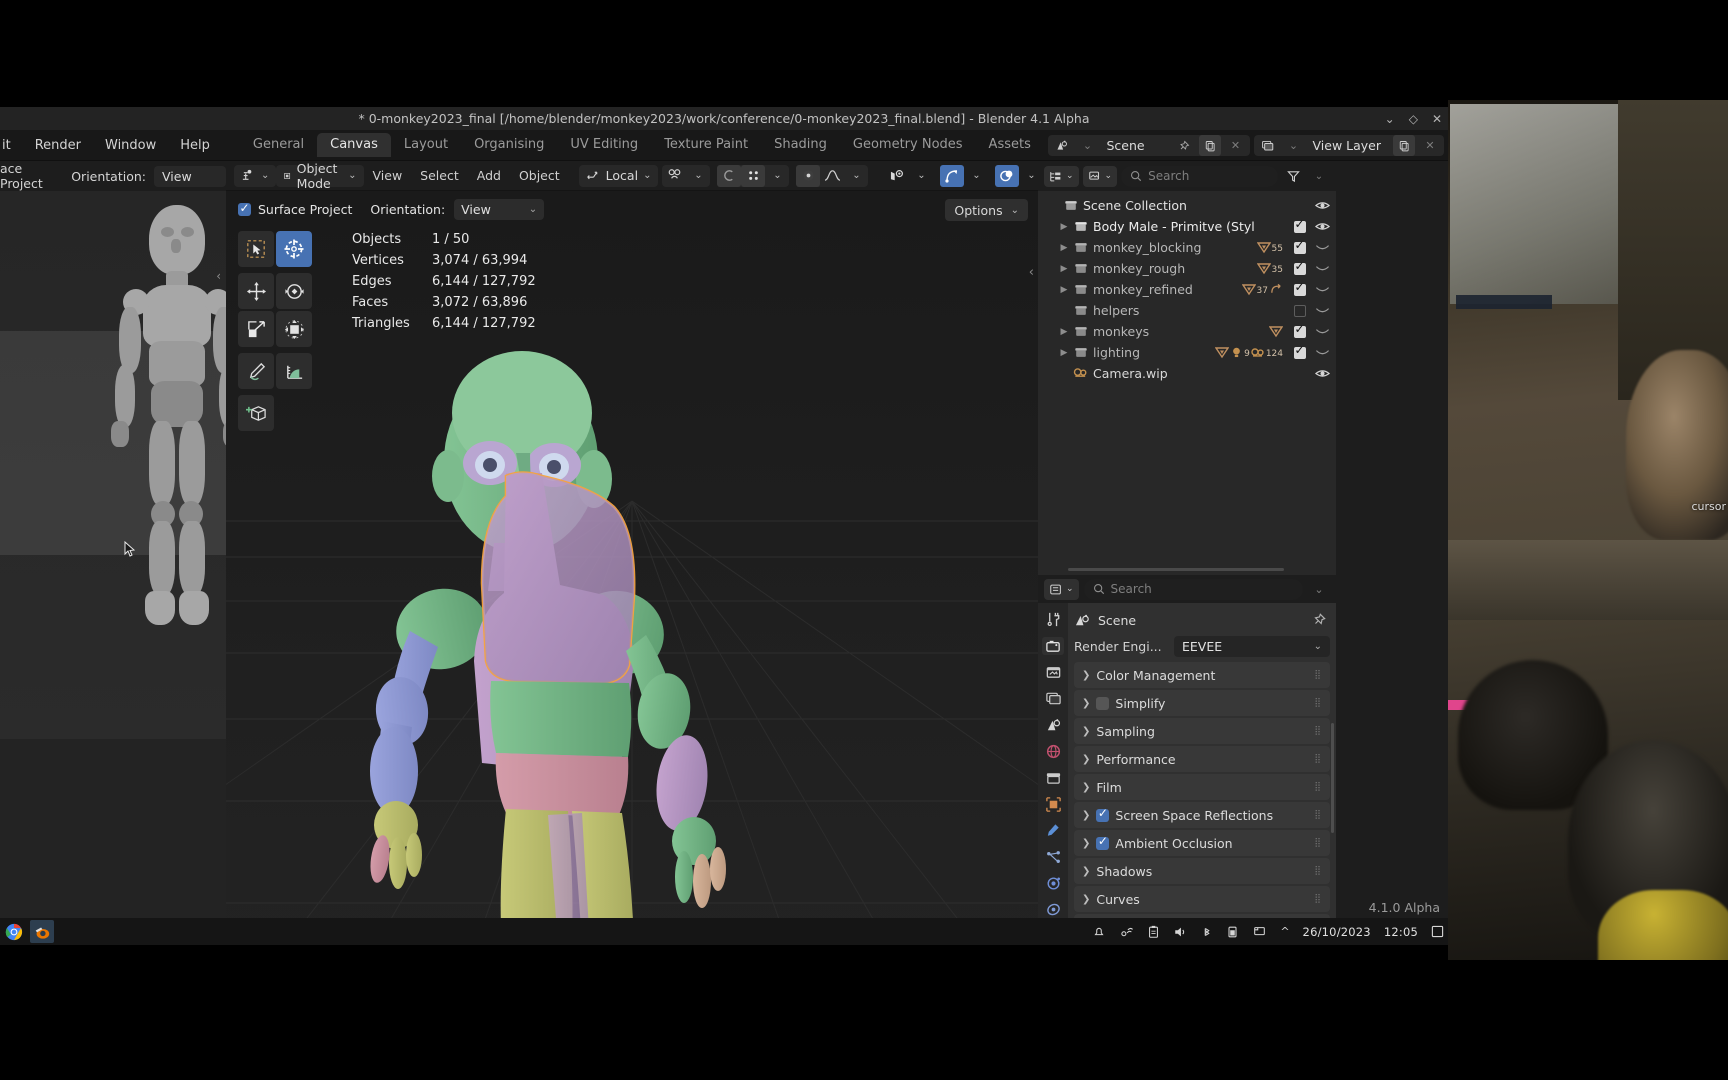  What do you see at coordinates (255, 175) in the screenshot?
I see `editor-type-selector: ⌄` at bounding box center [255, 175].